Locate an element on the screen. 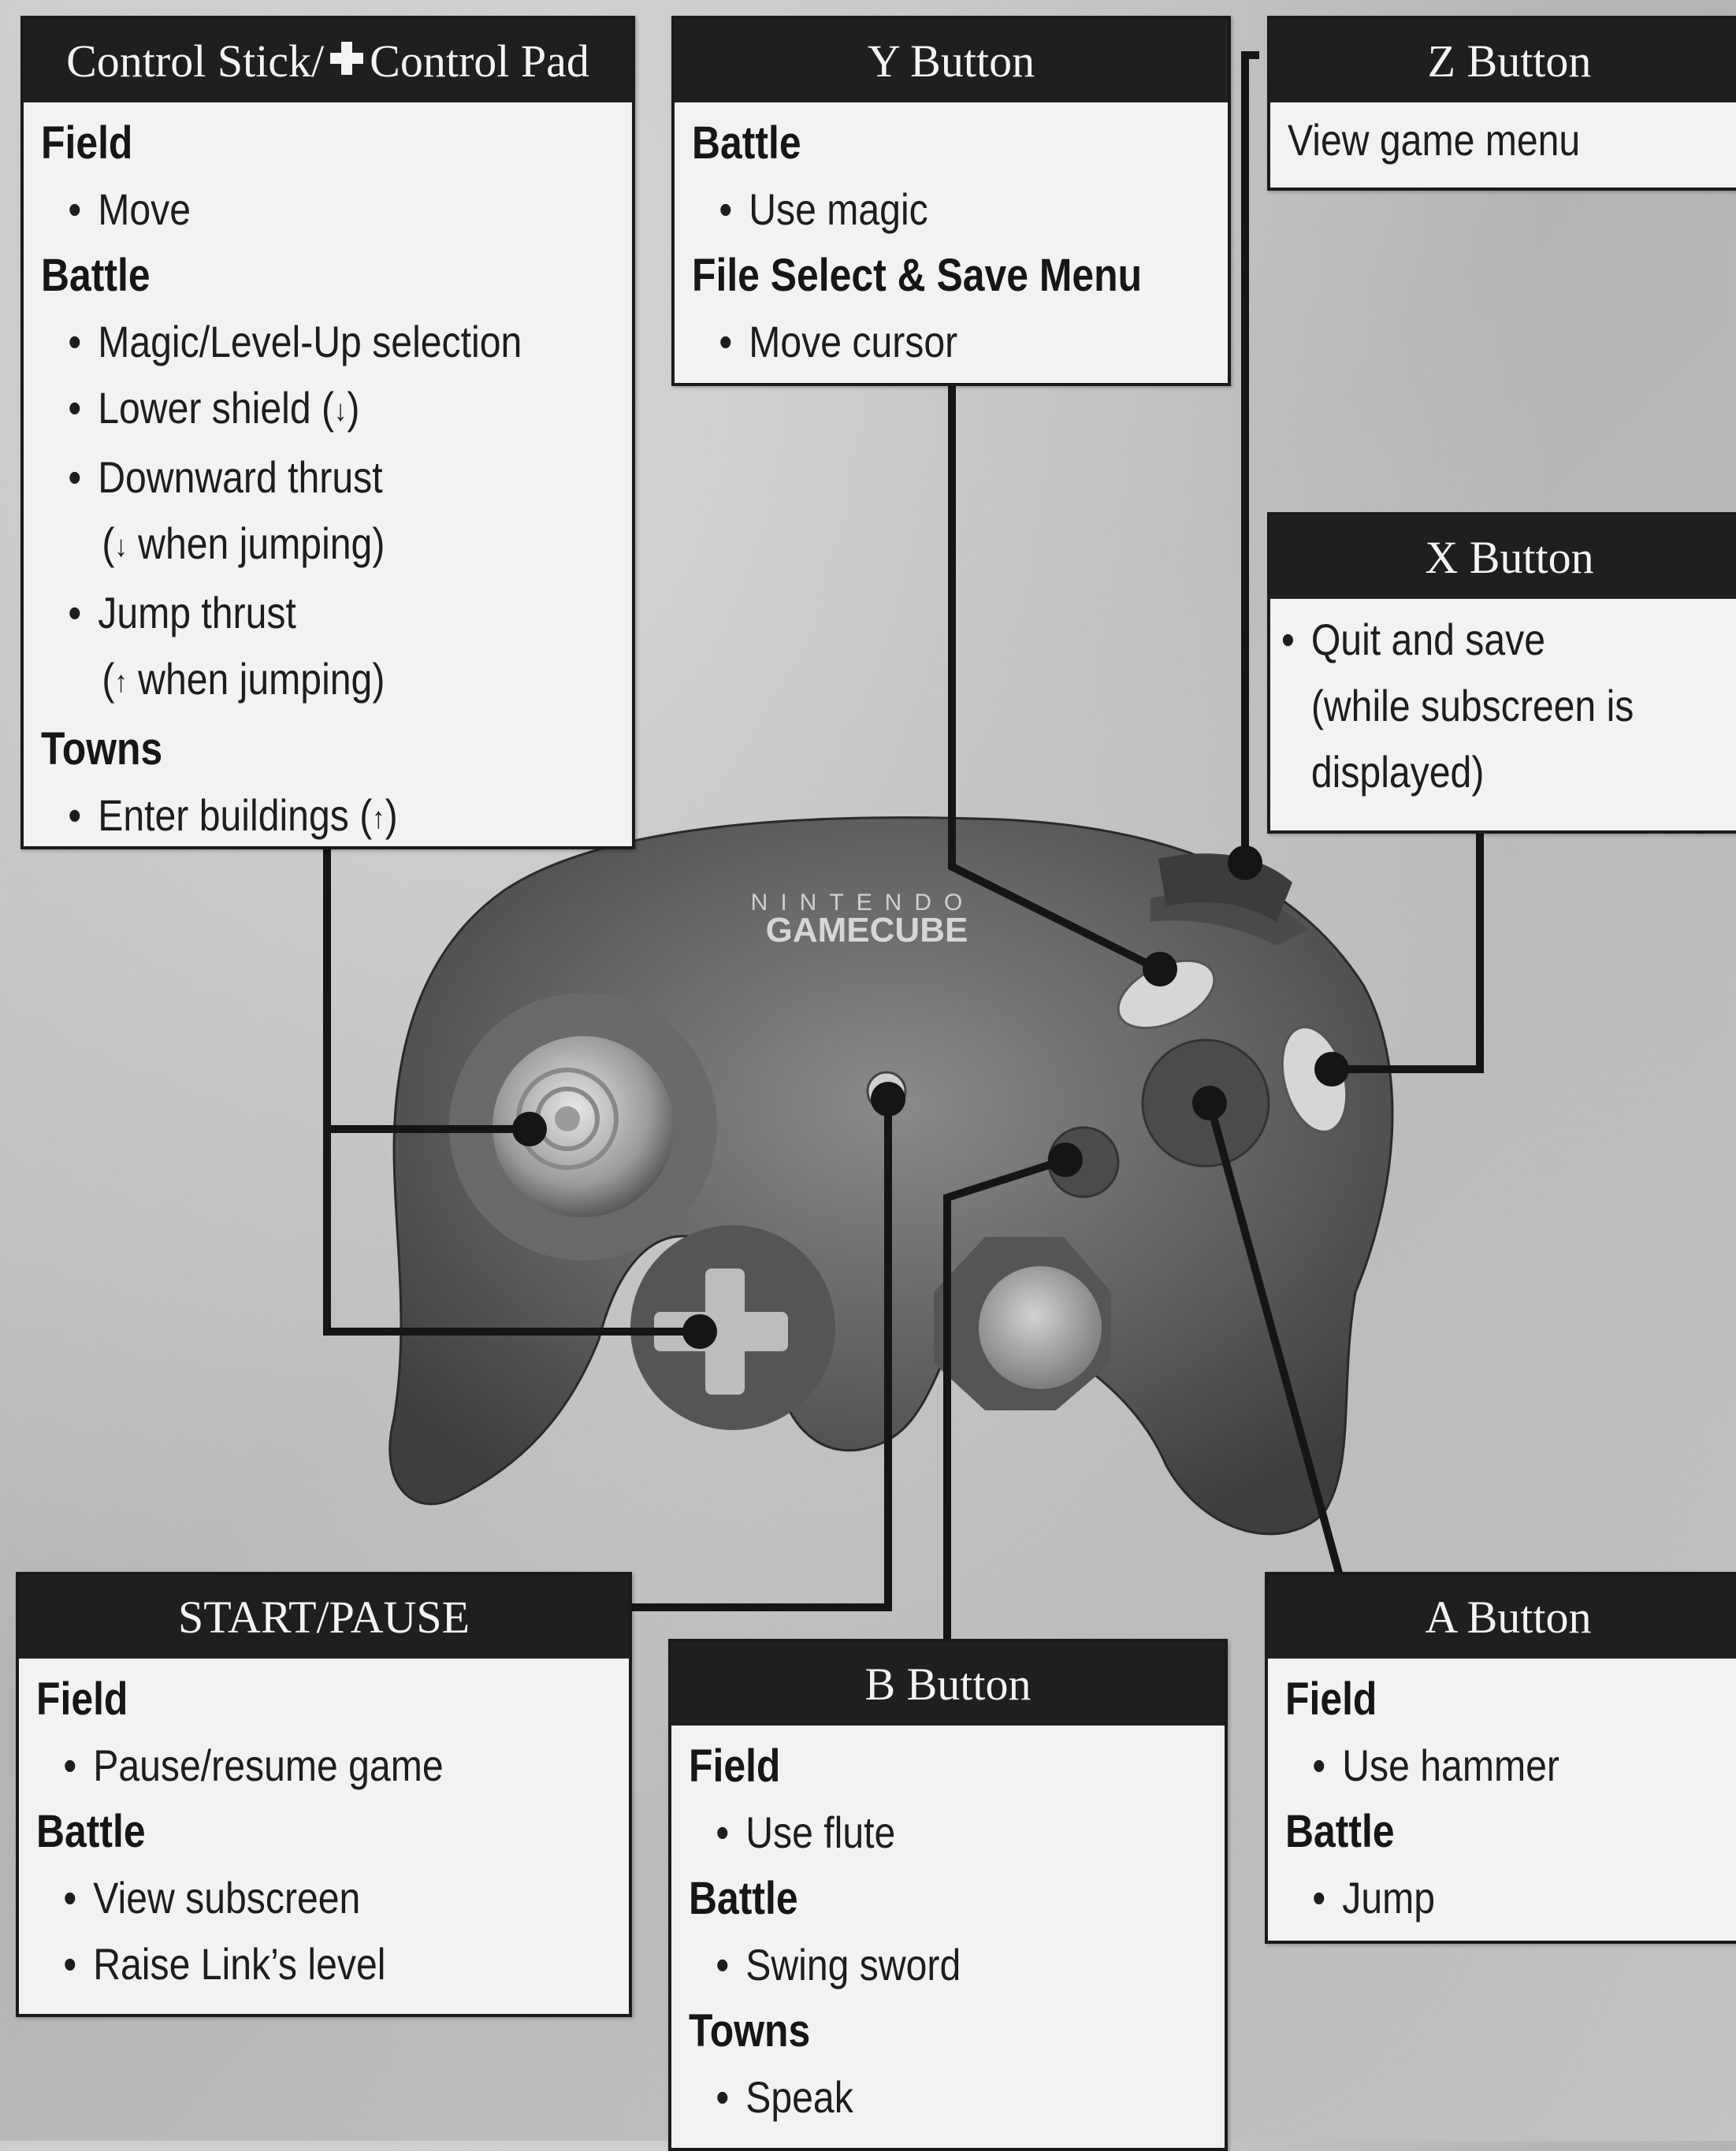  list-item: • Raise Link’s level is located at coordinates (283, 1964).